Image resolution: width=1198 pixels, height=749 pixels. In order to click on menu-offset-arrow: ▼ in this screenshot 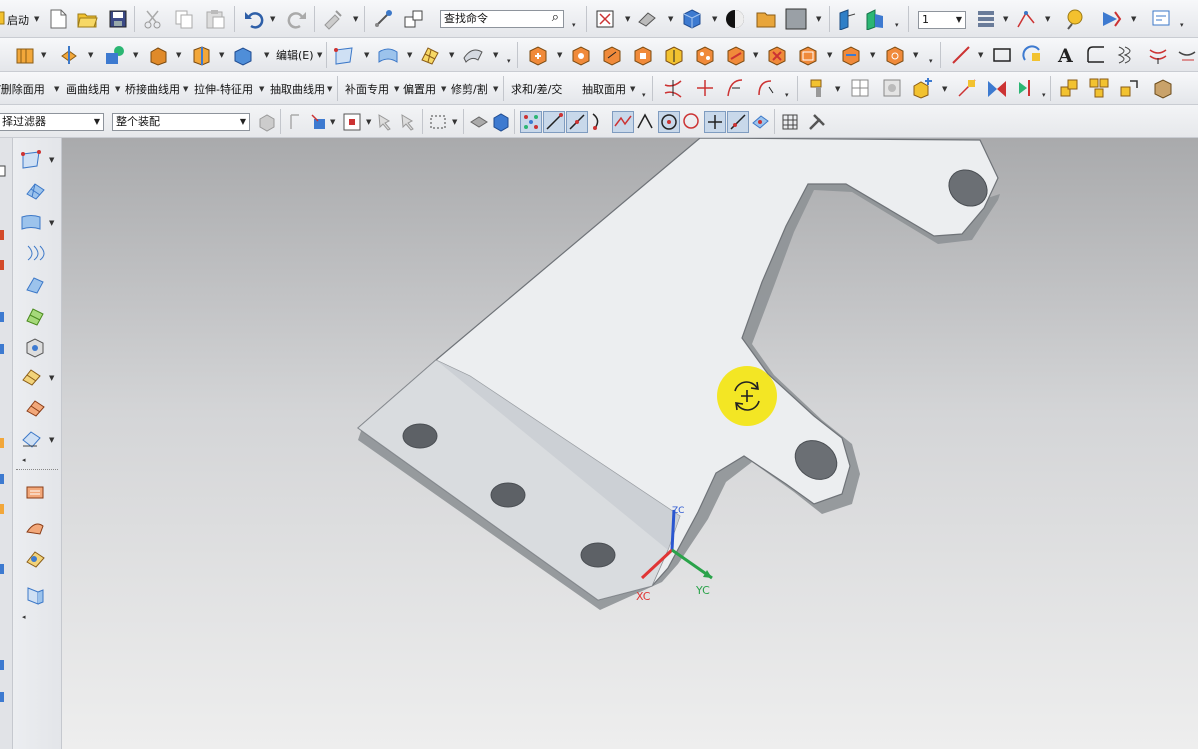, I will do `click(443, 89)`.